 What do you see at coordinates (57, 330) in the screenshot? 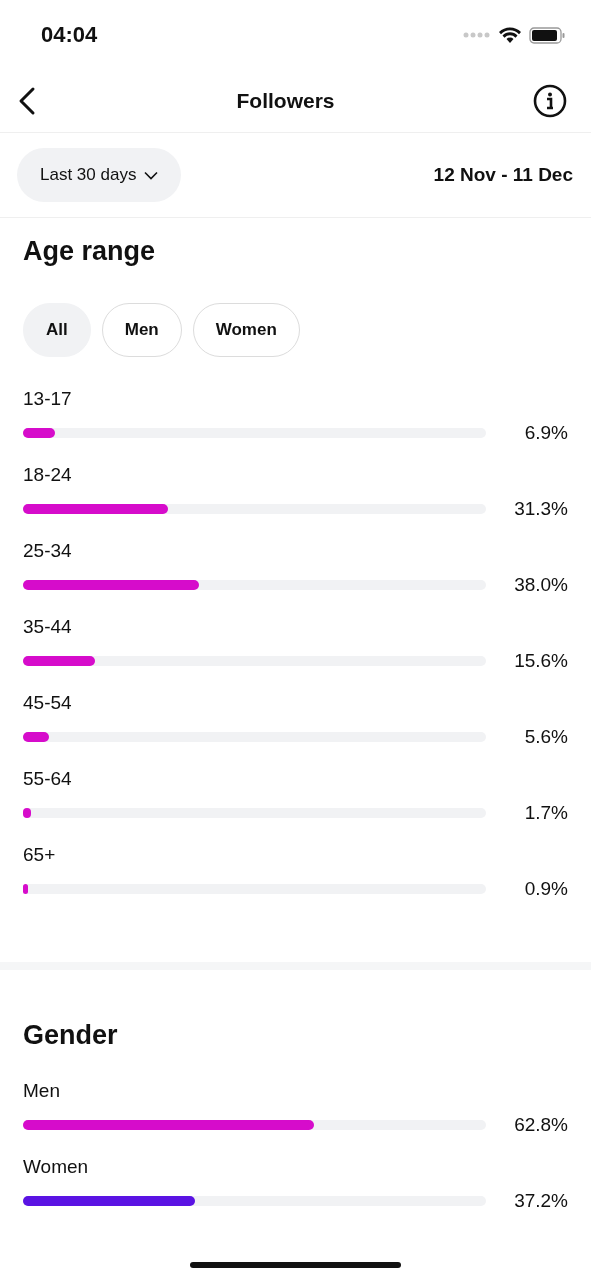
I see `filter-chip: All` at bounding box center [57, 330].